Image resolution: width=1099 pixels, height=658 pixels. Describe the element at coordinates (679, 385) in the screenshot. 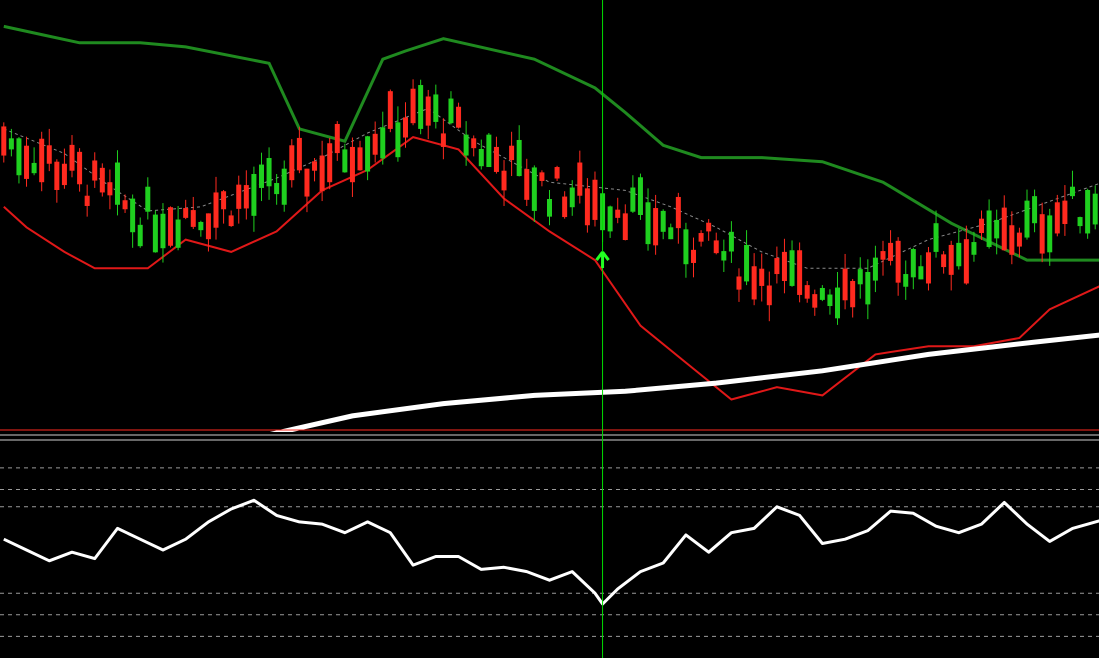

I see `long-ma-line` at that location.